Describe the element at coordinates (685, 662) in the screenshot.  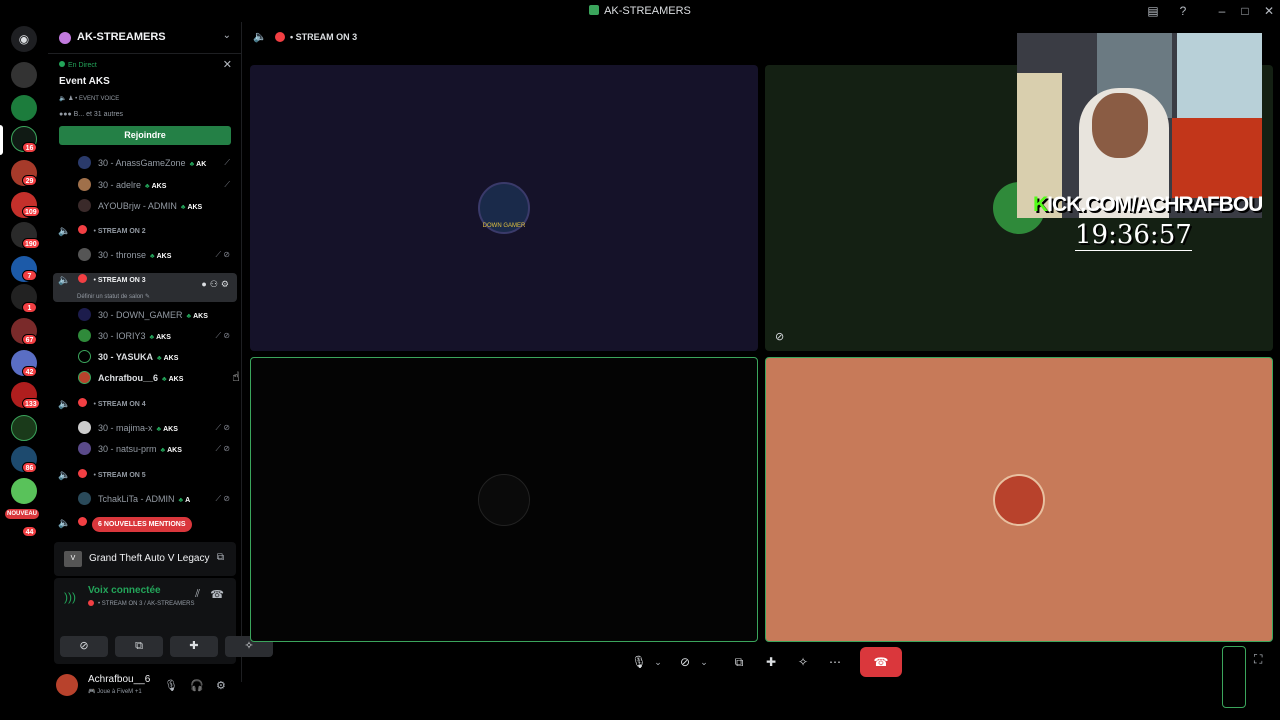
I see `camera-off-icon: ⊘` at that location.